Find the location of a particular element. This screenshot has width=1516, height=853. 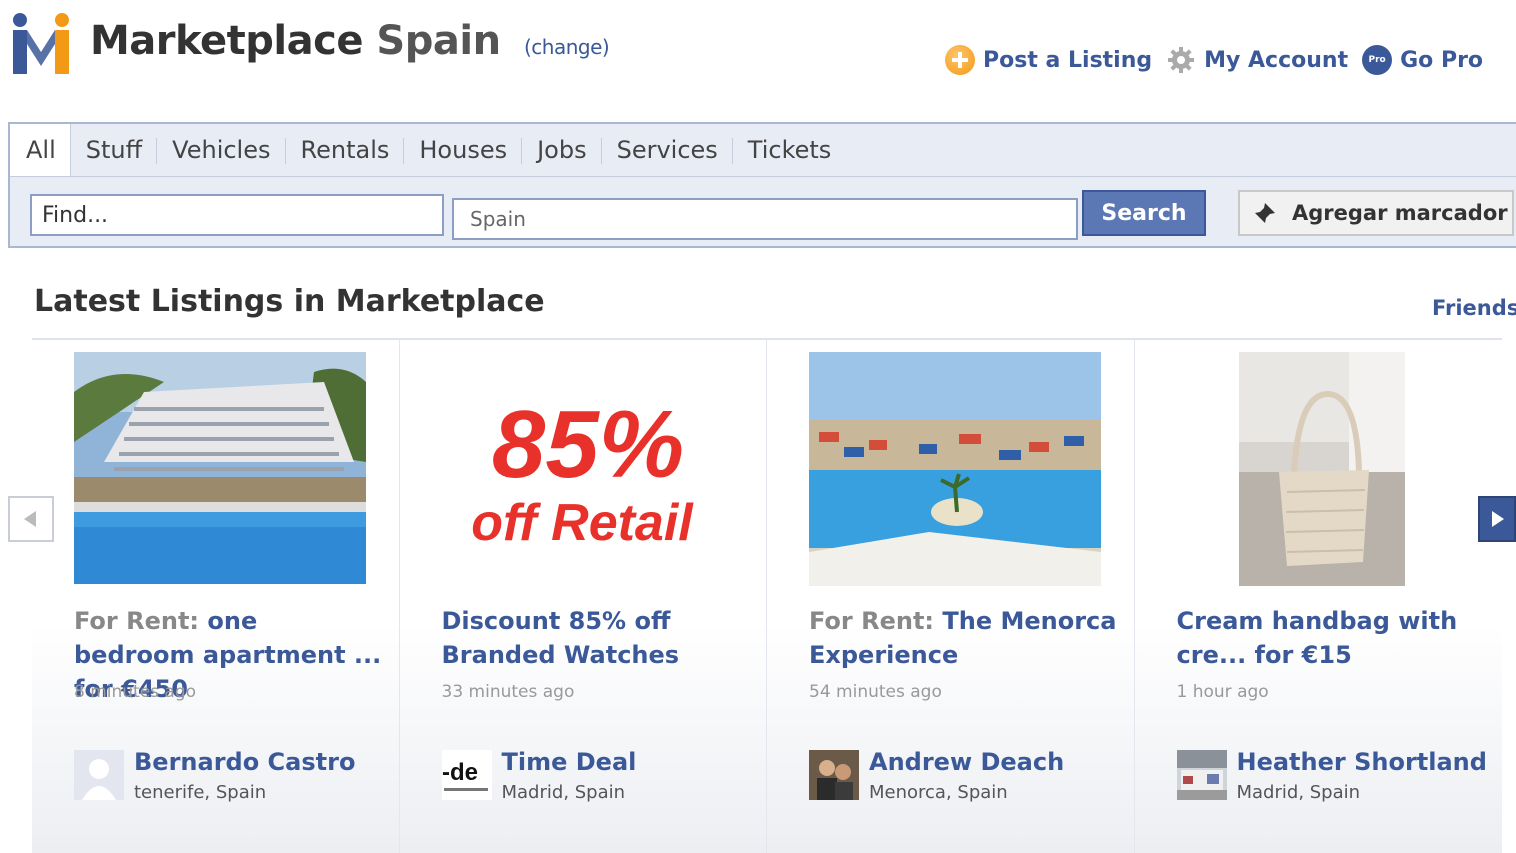

listing-time: 1 hour ago is located at coordinates (1222, 692).